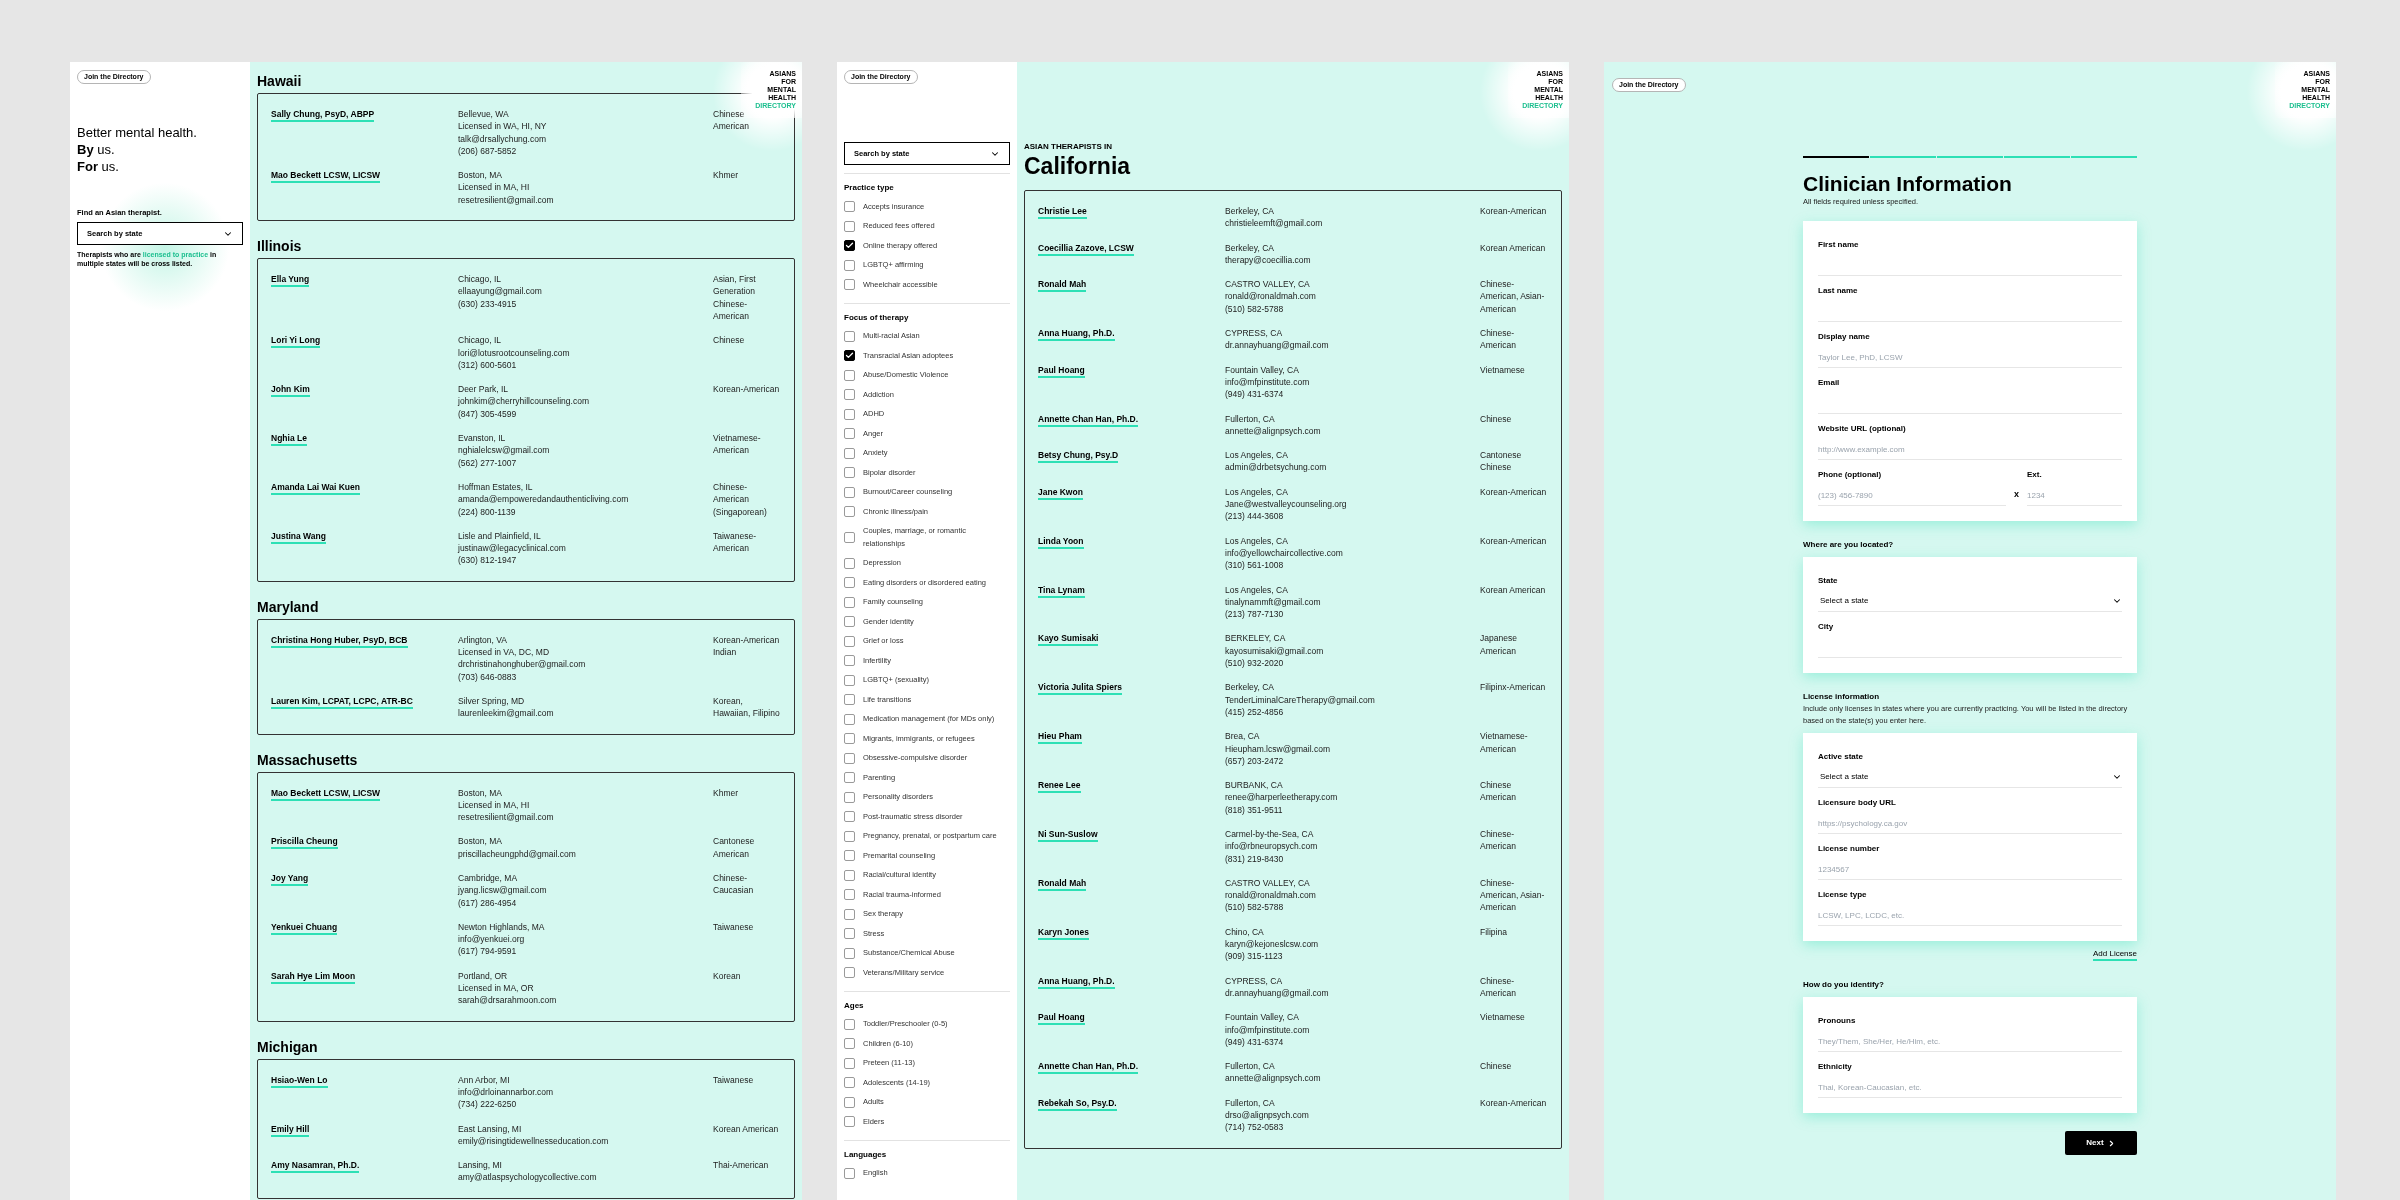 The height and width of the screenshot is (1200, 2400). What do you see at coordinates (1078, 457) in the screenshot?
I see `therapist-name-link: Betsy Chung, Psy.D` at bounding box center [1078, 457].